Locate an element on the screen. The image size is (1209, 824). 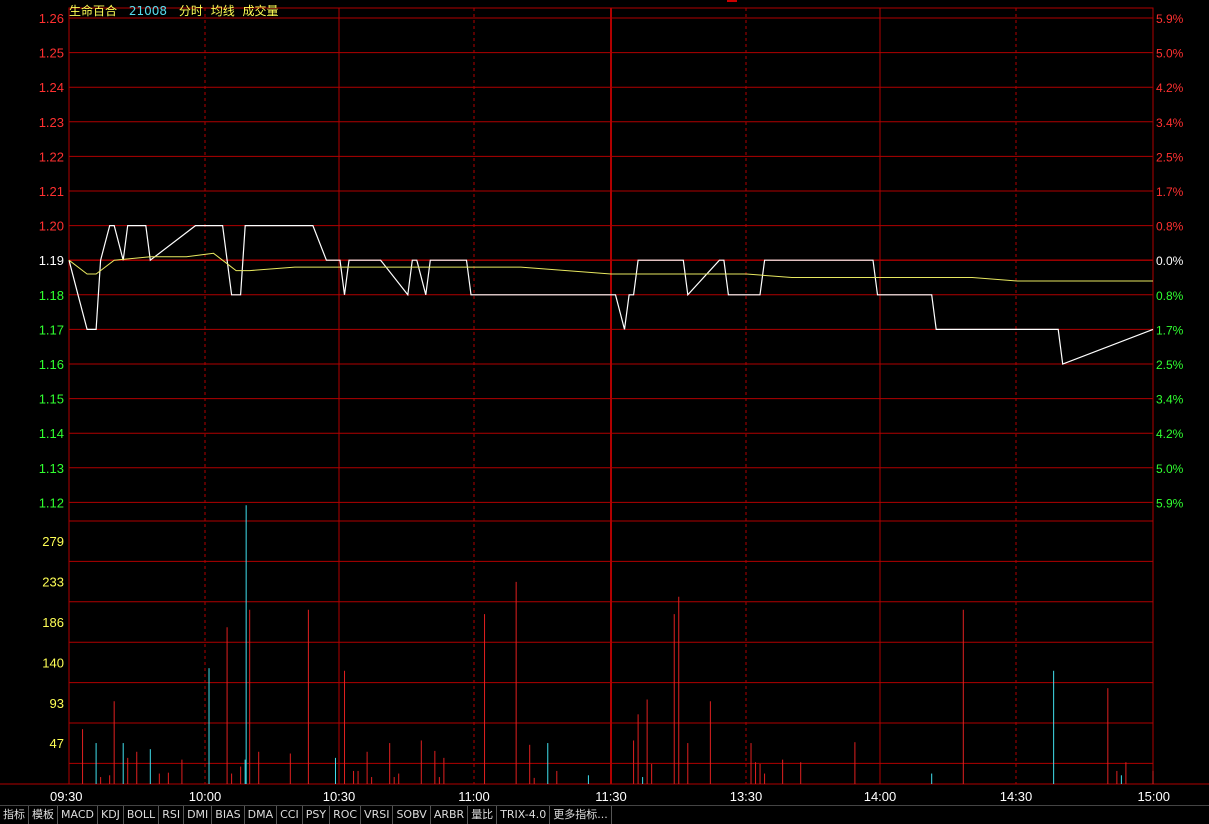
tab-volume-ratio: 量比 is located at coordinates (483, 815).